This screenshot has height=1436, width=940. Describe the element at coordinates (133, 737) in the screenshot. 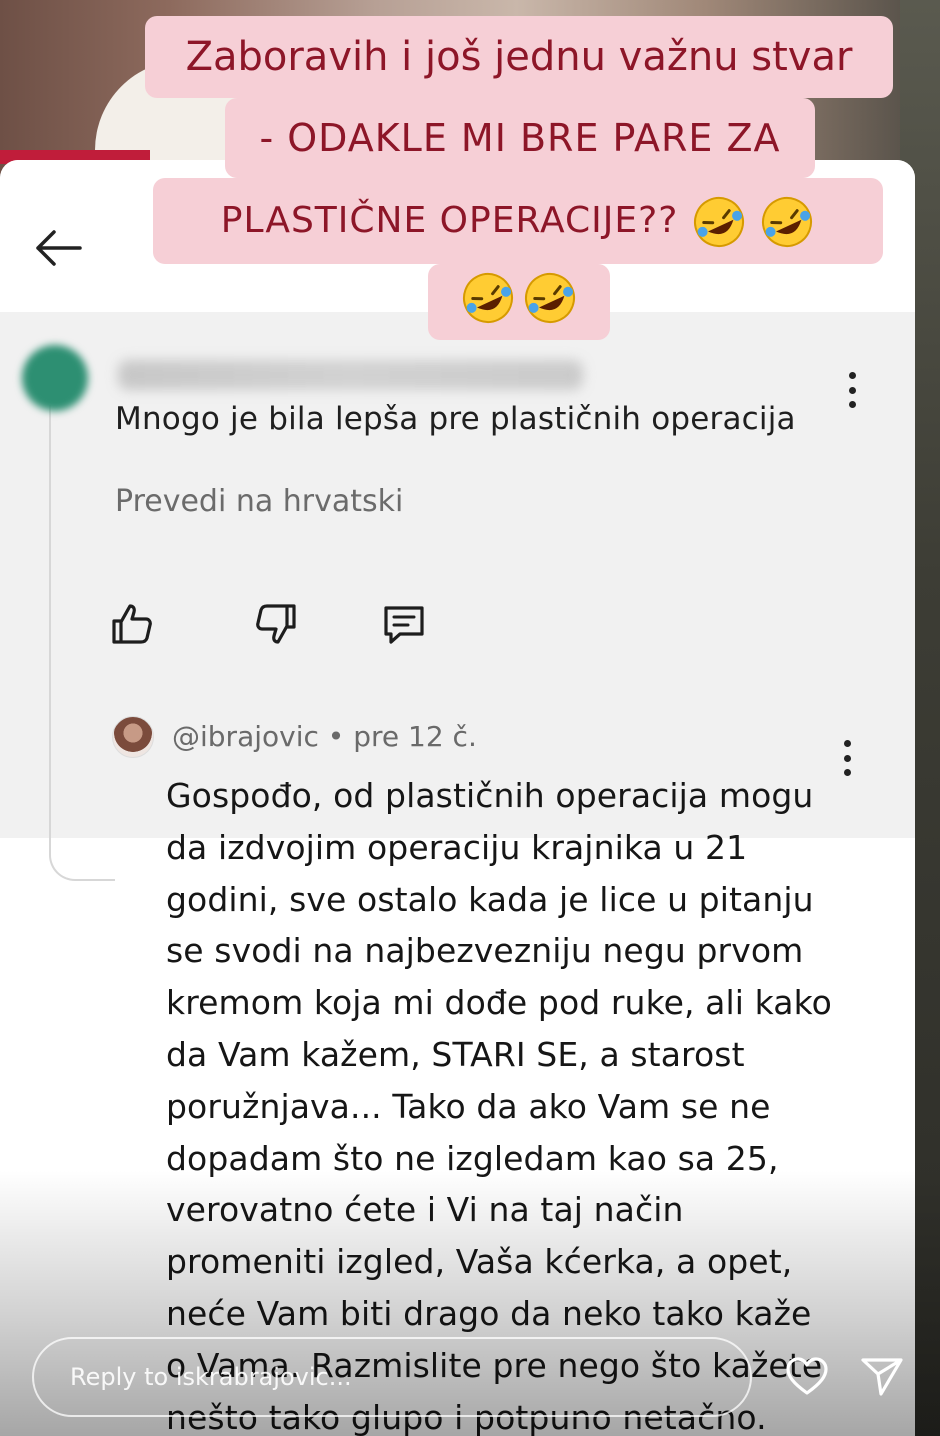

I see `reply-author-avatar` at that location.